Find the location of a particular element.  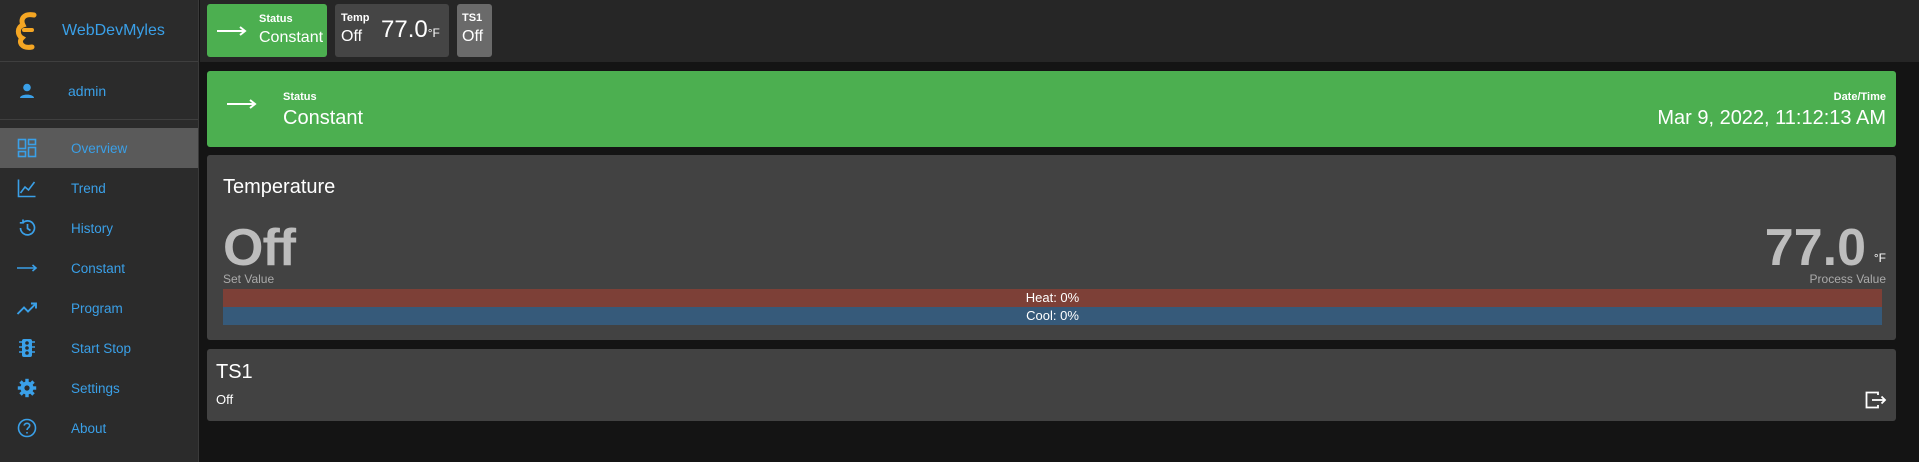

cool-bar: Cool: 0% is located at coordinates (1052, 316).